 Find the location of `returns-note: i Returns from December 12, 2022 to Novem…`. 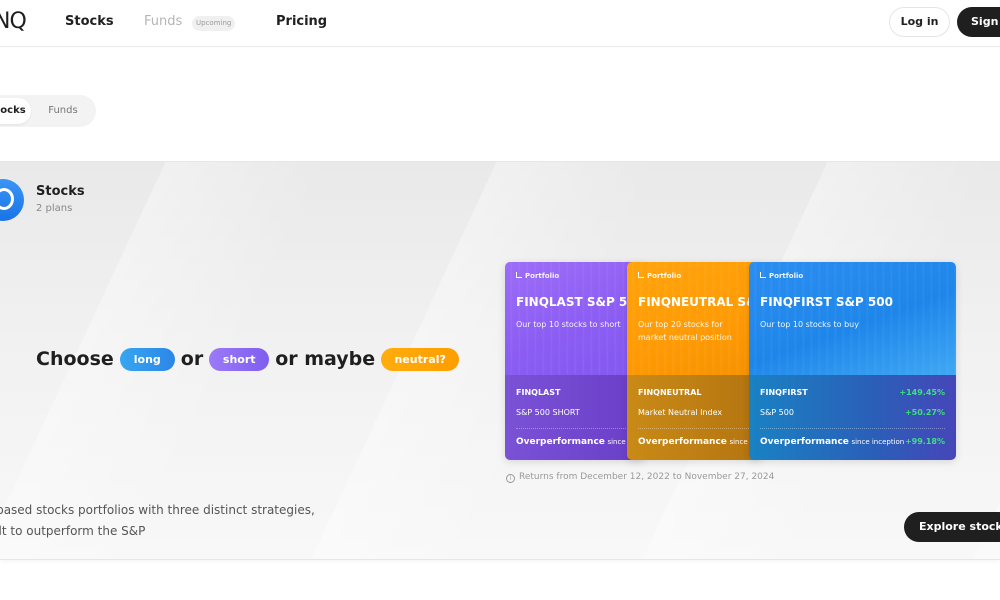

returns-note: i Returns from December 12, 2022 to Novem… is located at coordinates (640, 477).